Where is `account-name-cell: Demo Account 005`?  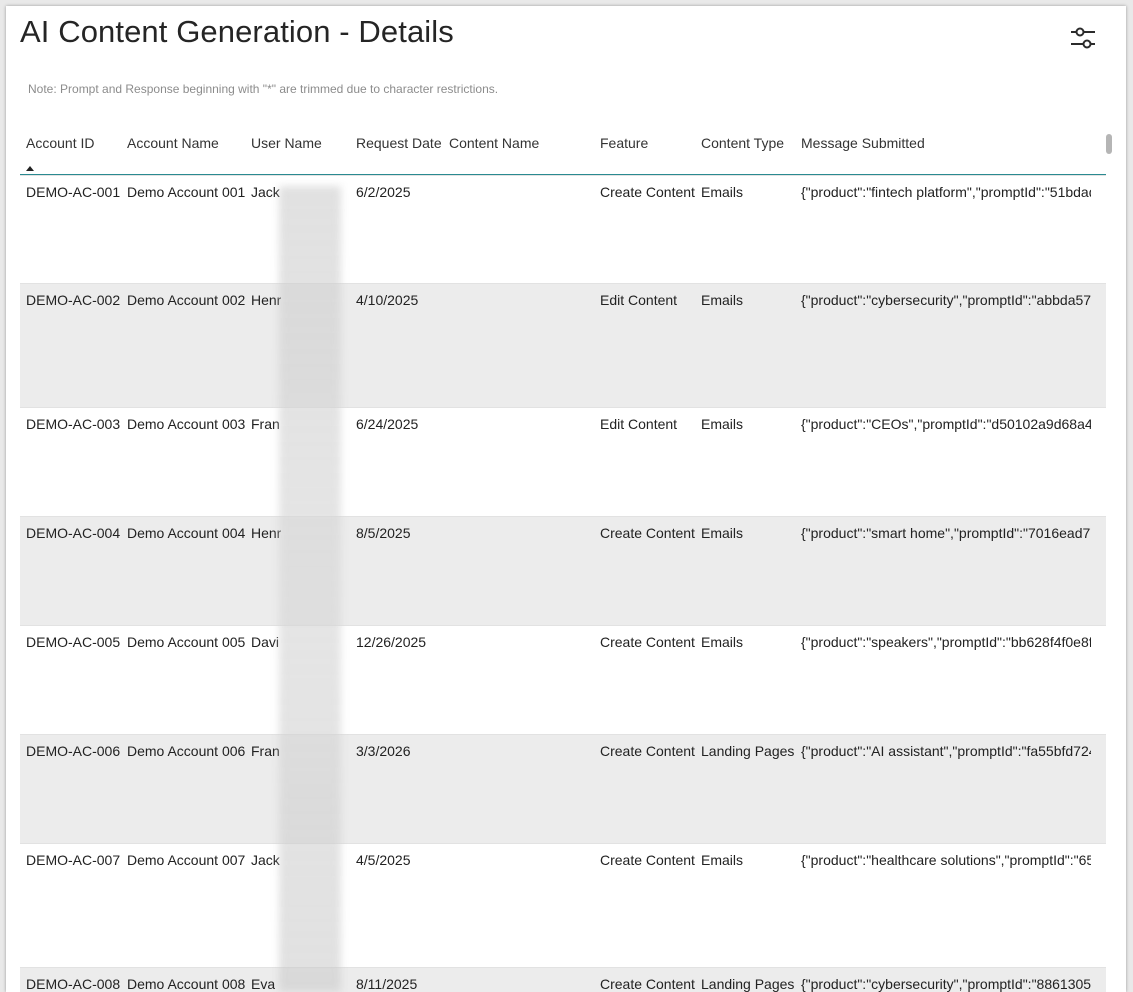 account-name-cell: Demo Account 005 is located at coordinates (186, 642).